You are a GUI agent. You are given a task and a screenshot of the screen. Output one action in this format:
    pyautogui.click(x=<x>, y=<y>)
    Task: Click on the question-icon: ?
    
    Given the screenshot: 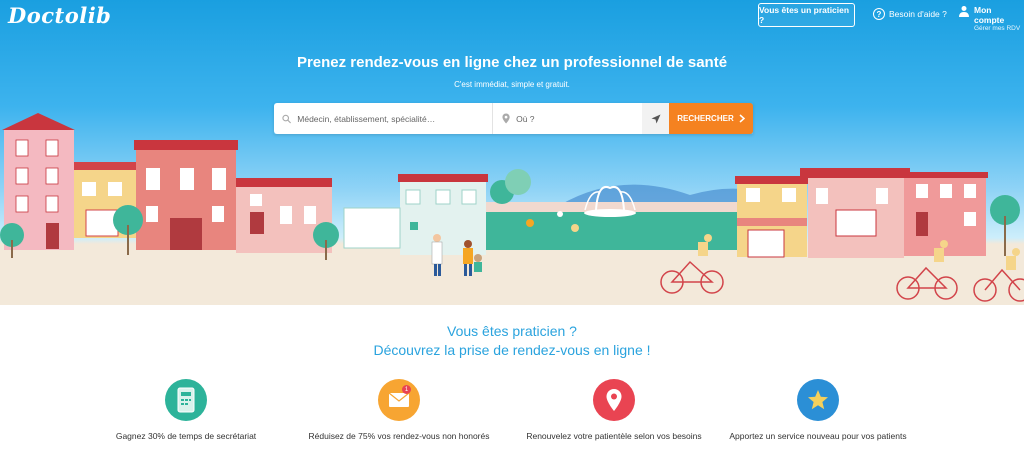 What is the action you would take?
    pyautogui.click(x=879, y=14)
    